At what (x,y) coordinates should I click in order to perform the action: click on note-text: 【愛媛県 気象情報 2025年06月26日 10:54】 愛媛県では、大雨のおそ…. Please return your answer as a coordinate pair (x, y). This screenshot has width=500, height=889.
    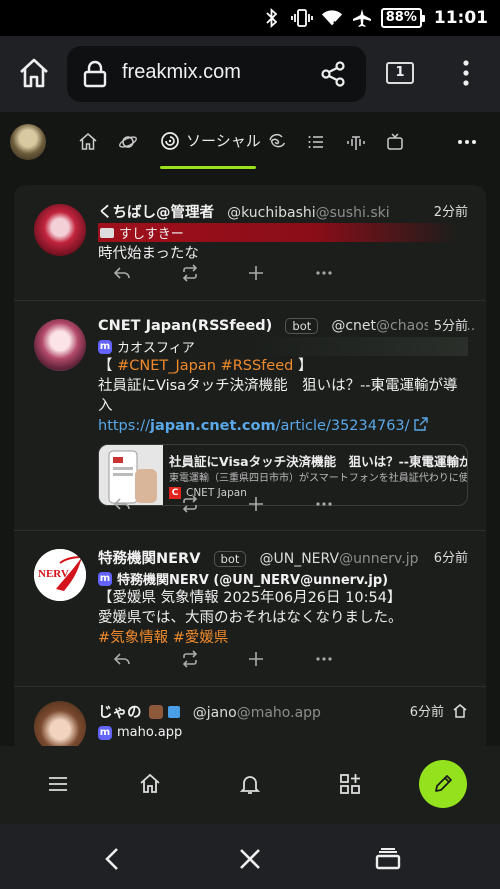
    Looking at the image, I should click on (250, 618).